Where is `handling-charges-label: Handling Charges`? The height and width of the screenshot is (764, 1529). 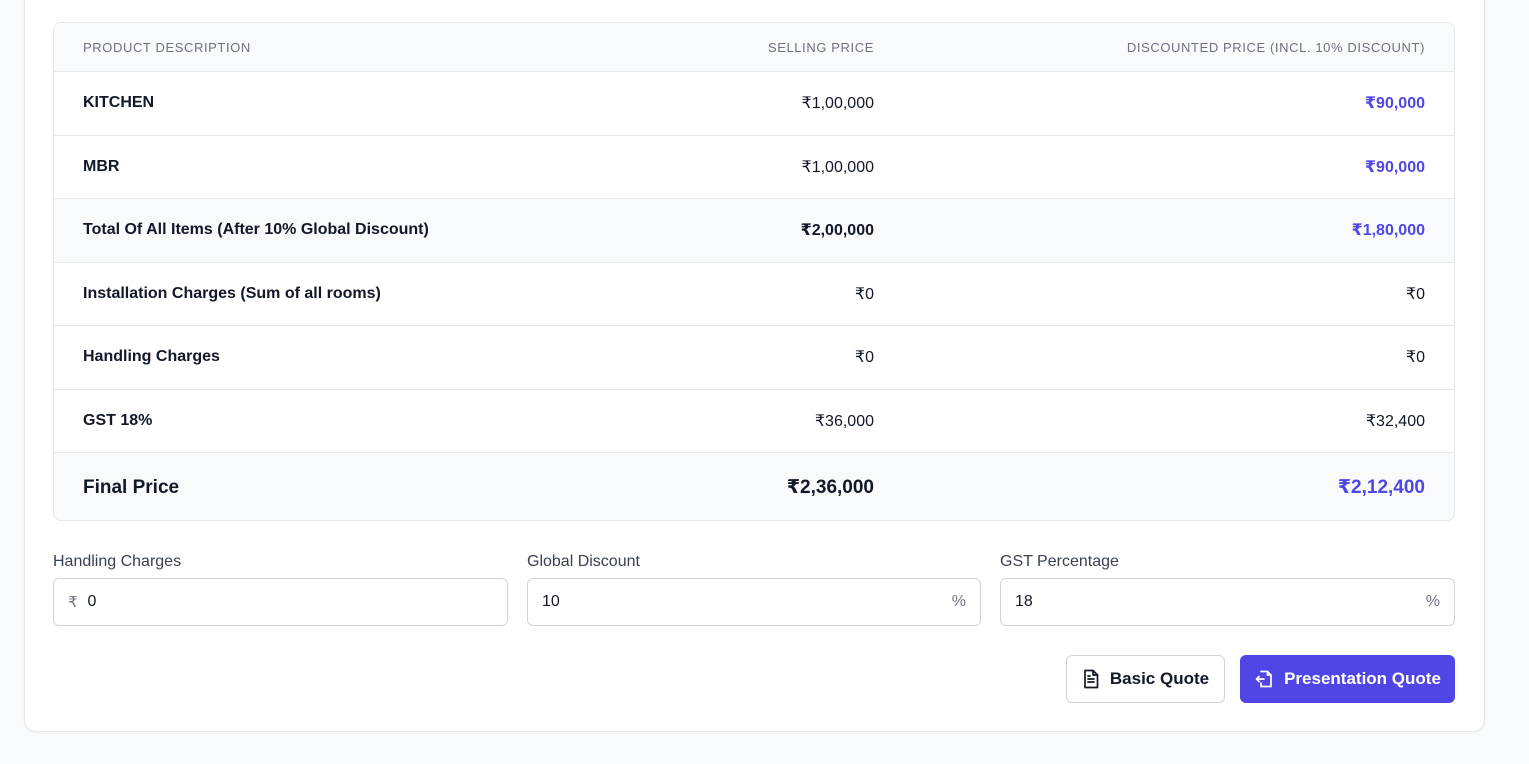 handling-charges-label: Handling Charges is located at coordinates (117, 561).